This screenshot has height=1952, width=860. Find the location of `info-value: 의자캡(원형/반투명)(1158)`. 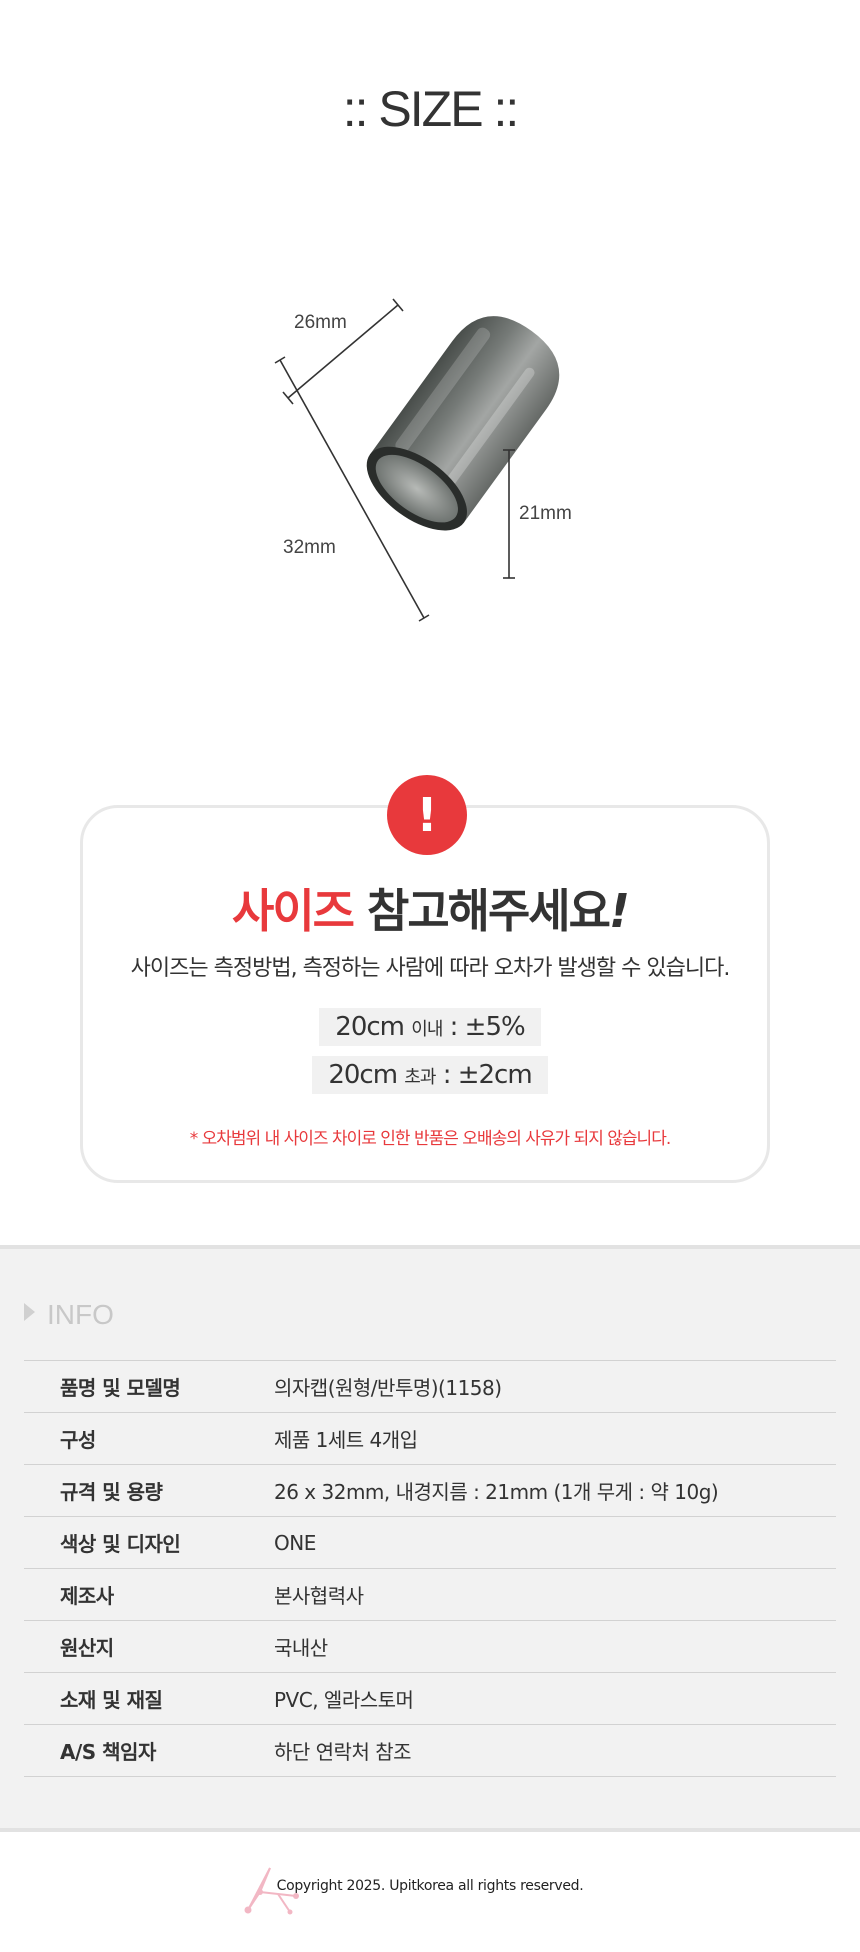

info-value: 의자캡(원형/반투명)(1158) is located at coordinates (555, 1386).